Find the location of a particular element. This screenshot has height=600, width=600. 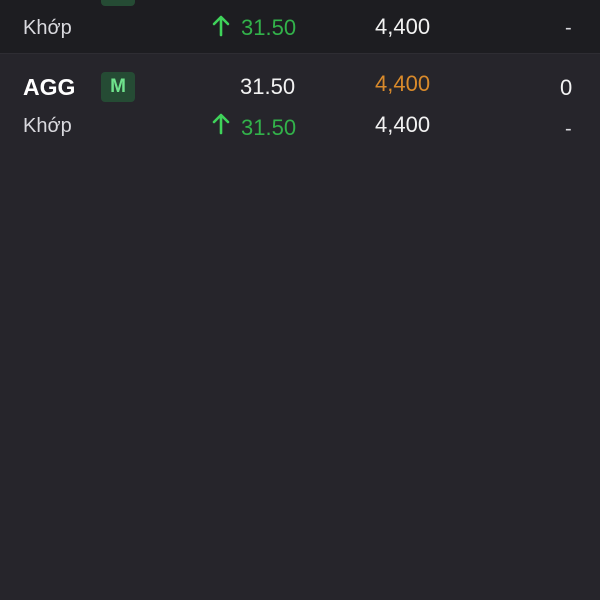

market-badge is located at coordinates (118, 3).